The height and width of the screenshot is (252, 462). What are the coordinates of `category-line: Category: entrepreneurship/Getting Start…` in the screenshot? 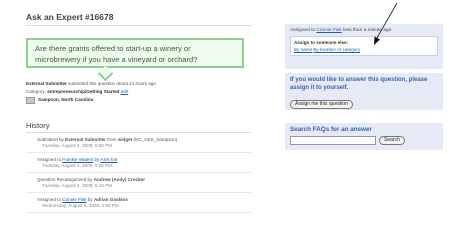 It's located at (139, 92).